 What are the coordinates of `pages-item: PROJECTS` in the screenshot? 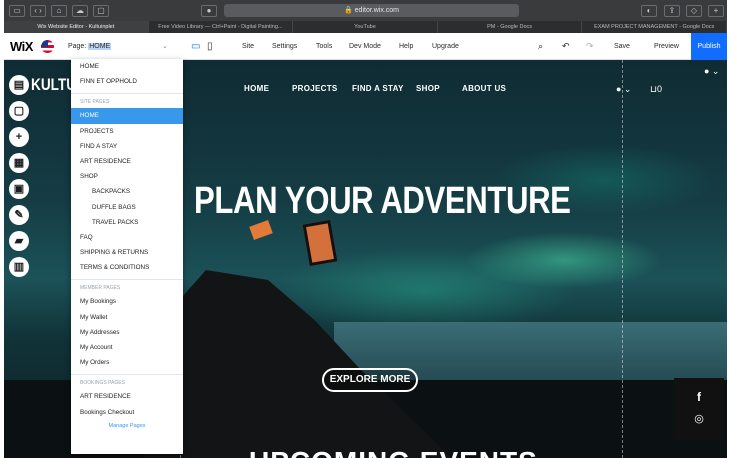 It's located at (127, 131).